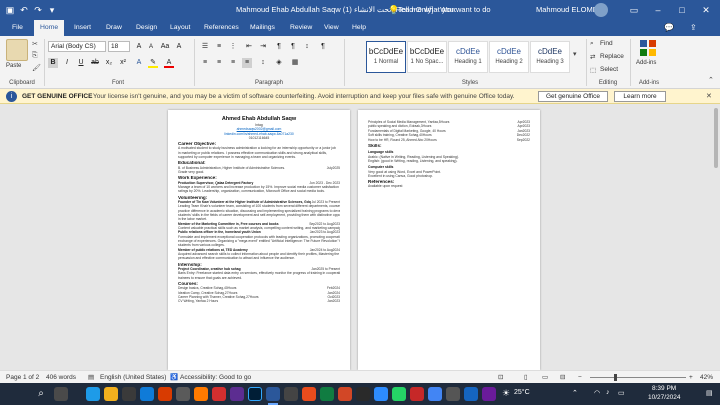 The image size is (720, 405). Describe the element at coordinates (17, 50) in the screenshot. I see `paste-icon` at that location.